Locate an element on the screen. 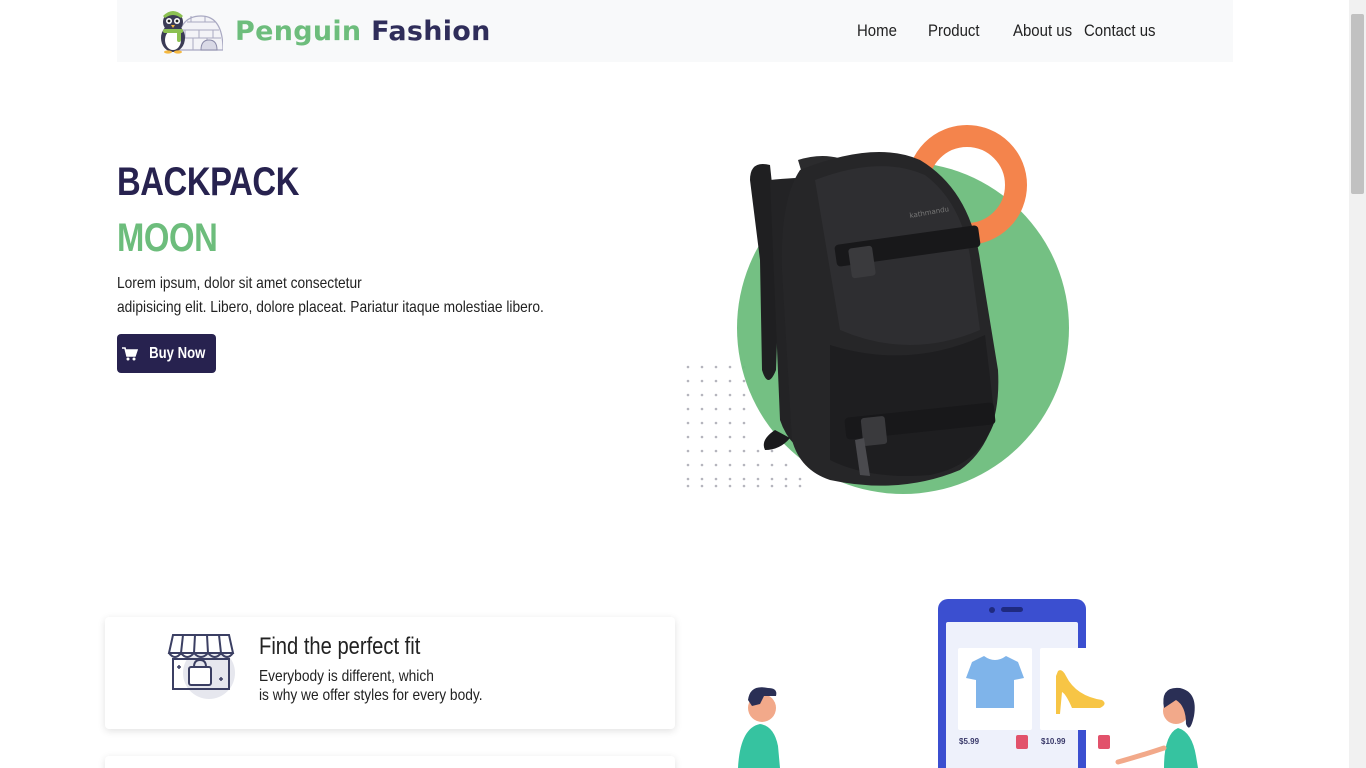  page-scrollbar is located at coordinates (1357, 384).